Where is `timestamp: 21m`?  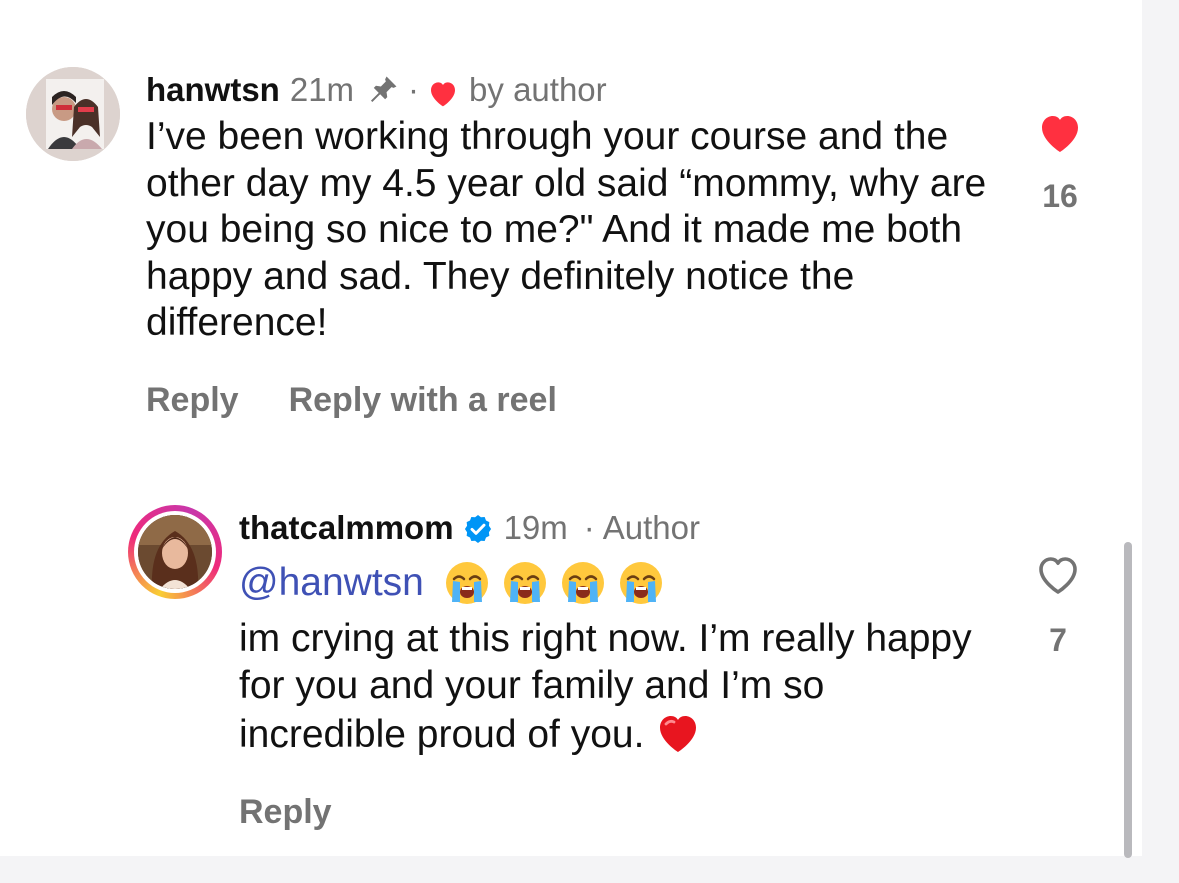
timestamp: 21m is located at coordinates (322, 89).